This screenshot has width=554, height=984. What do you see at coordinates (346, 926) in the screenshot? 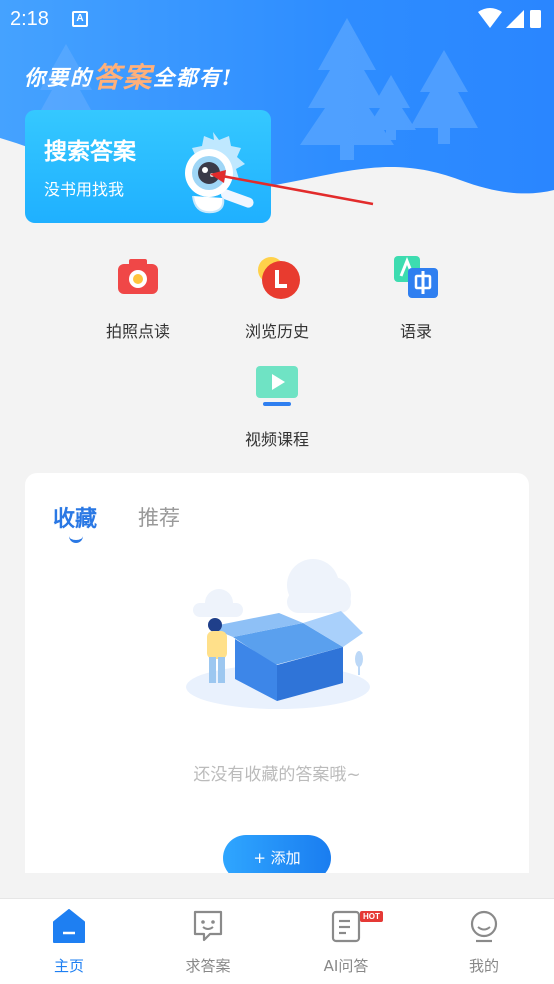
I see `ai-doc-icon` at bounding box center [346, 926].